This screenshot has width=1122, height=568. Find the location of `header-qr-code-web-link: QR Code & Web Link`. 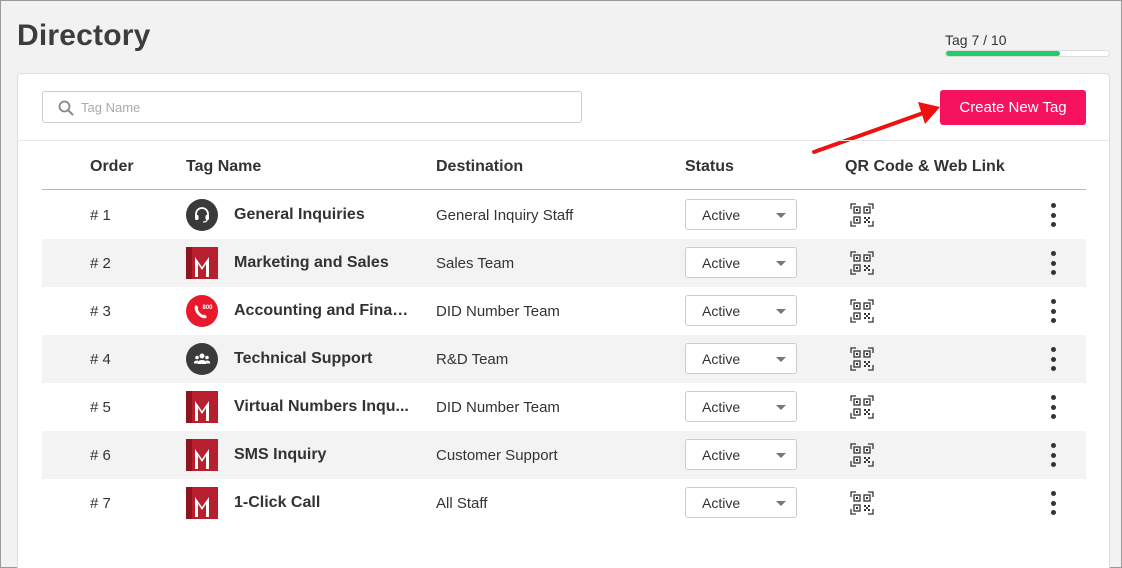

header-qr-code-web-link: QR Code & Web Link is located at coordinates (925, 166).